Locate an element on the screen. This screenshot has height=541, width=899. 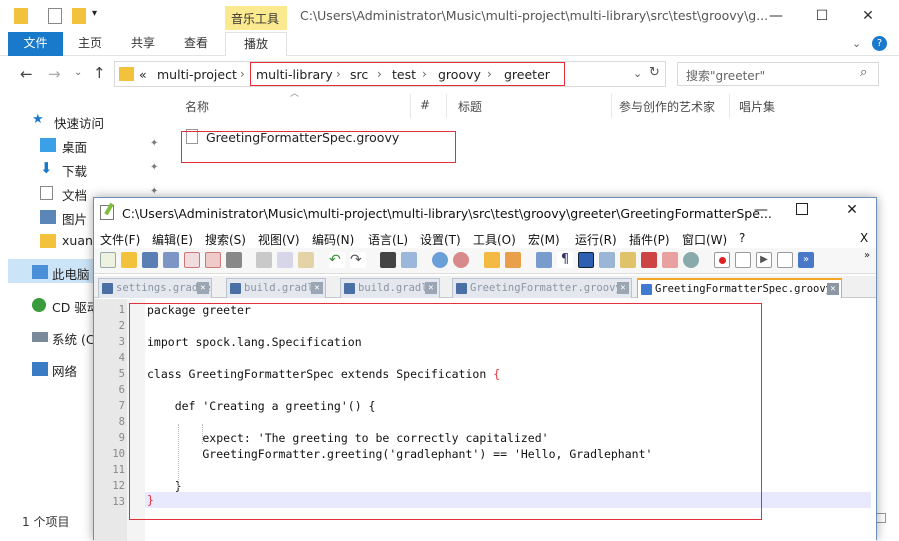
tab-play: 播放 is located at coordinates (256, 44).